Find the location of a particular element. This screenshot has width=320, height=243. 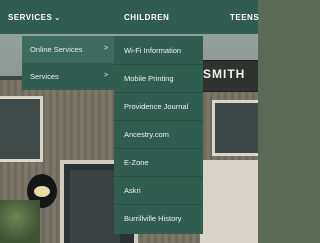

menu-item-services: Services > is located at coordinates (68, 76).